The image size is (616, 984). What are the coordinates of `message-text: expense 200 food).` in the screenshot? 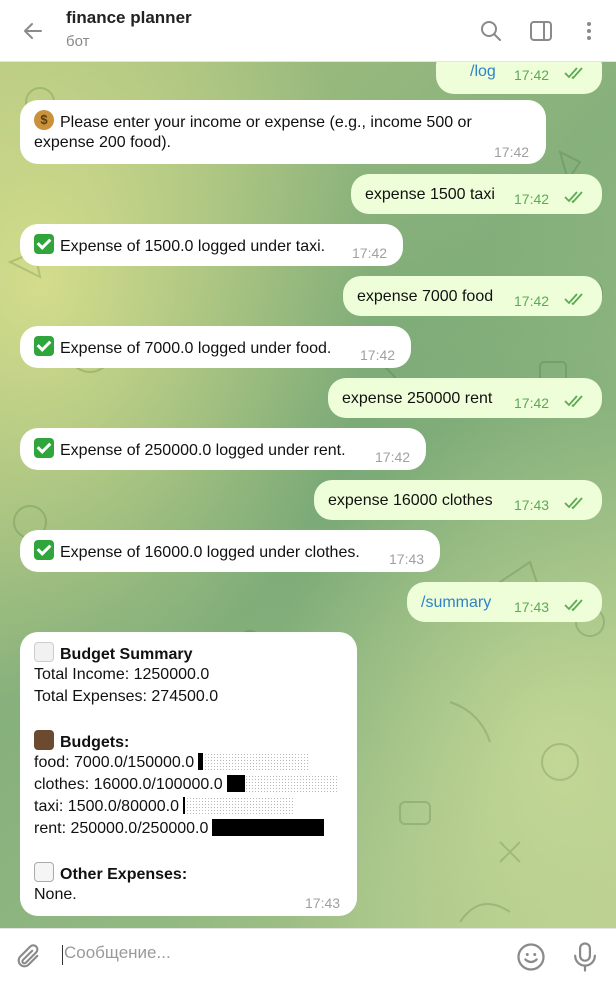 It's located at (102, 142).